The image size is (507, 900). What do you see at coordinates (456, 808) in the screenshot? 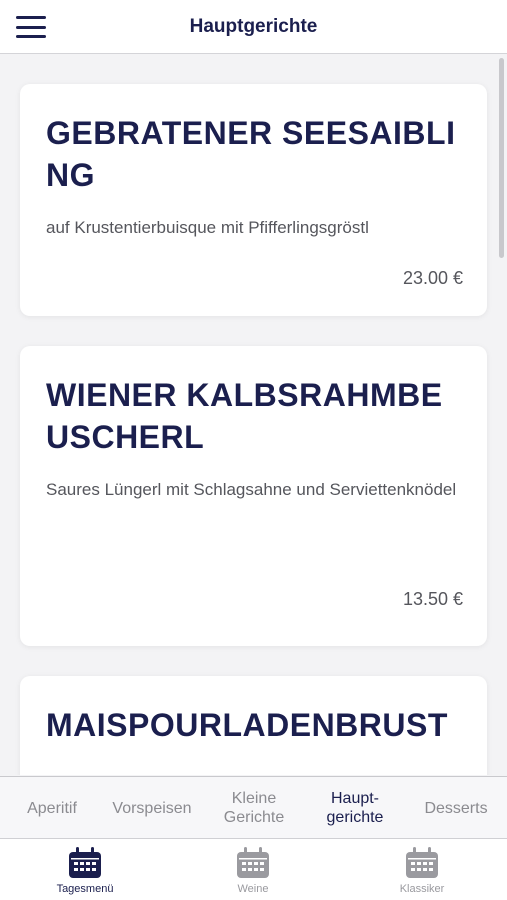
I see `tab-desserts: Desserts` at bounding box center [456, 808].